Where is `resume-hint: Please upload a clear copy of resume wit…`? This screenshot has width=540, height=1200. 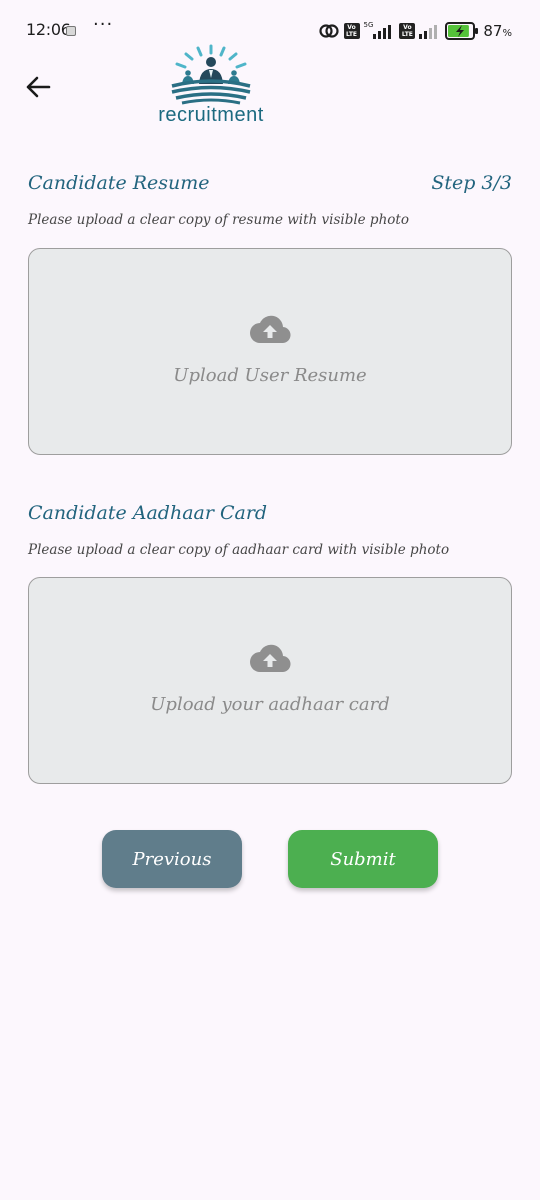
resume-hint: Please upload a clear copy of resume wit… is located at coordinates (218, 220).